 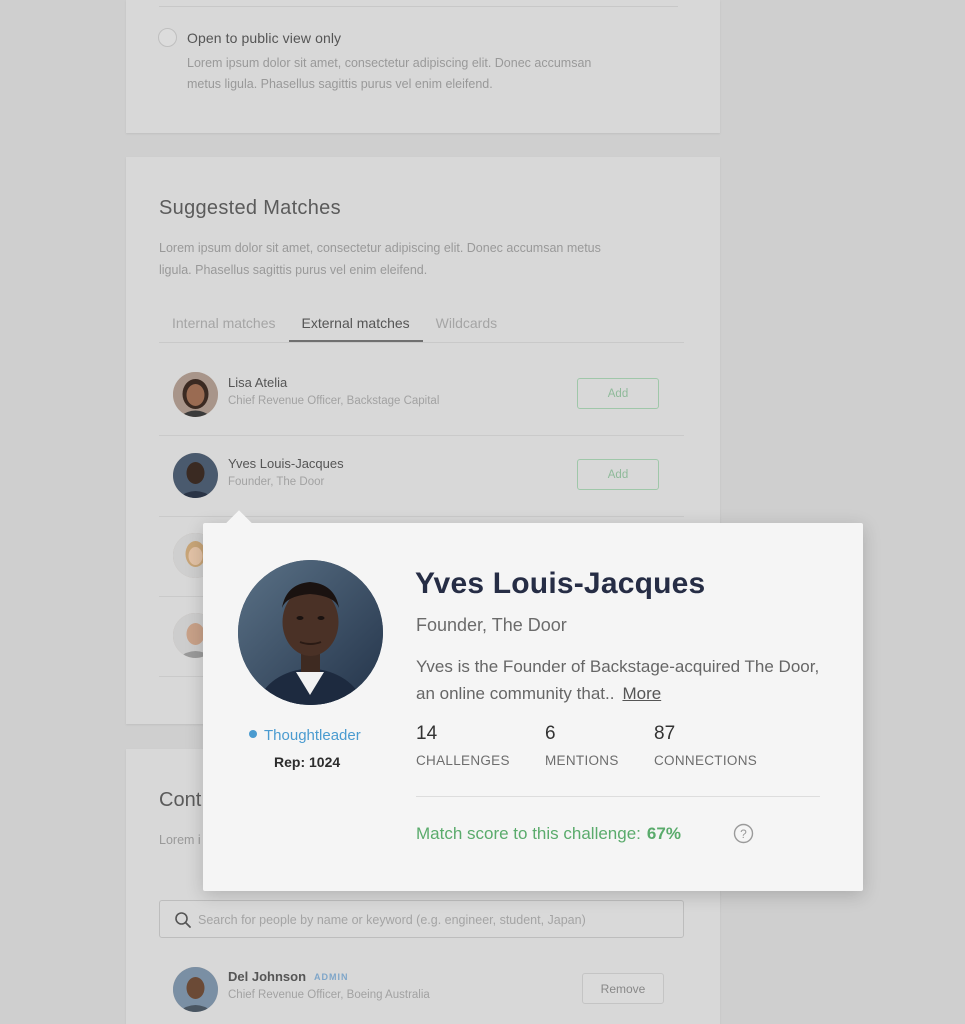 I want to click on stat-value: 87, so click(x=665, y=733).